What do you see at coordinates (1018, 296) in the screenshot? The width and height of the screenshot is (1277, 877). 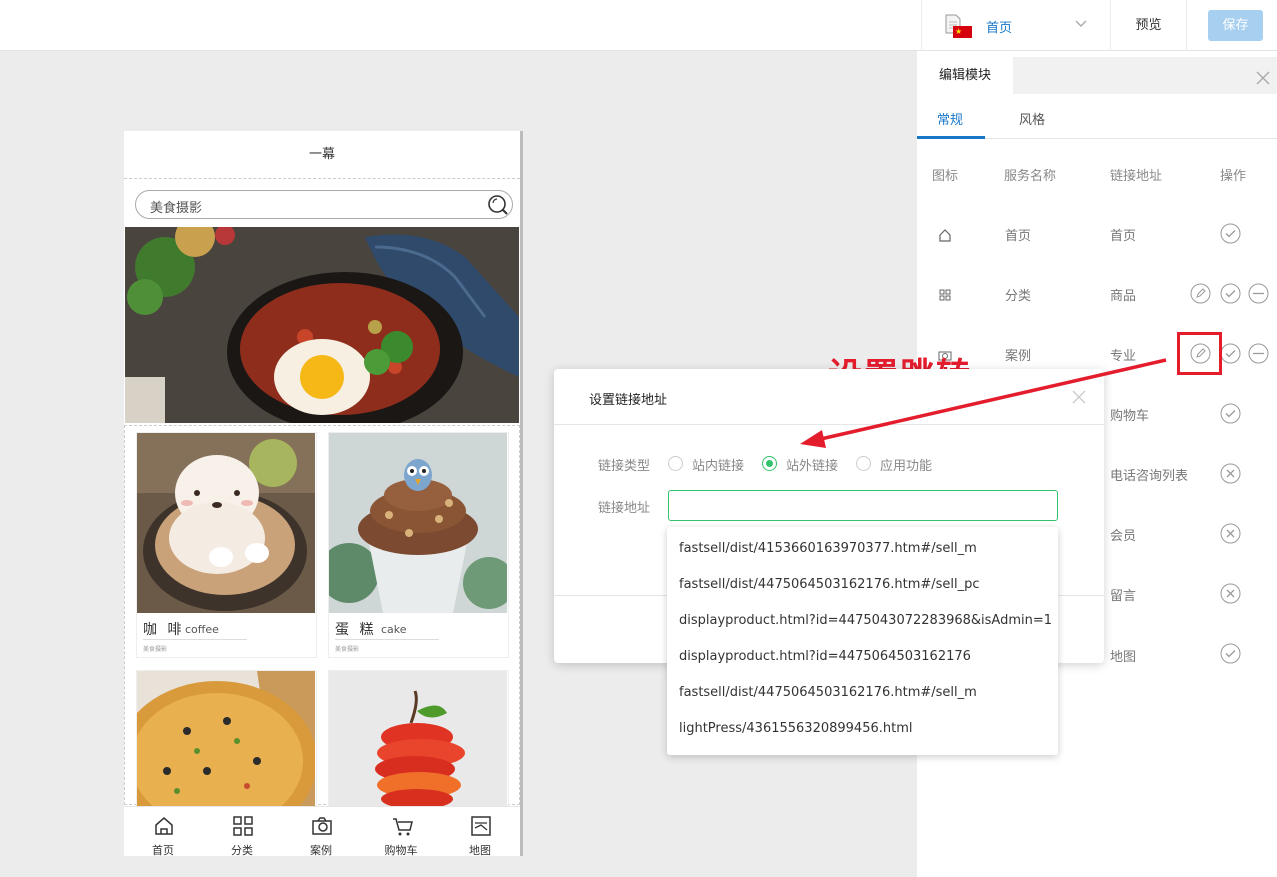 I see `row-service-name: 分类` at bounding box center [1018, 296].